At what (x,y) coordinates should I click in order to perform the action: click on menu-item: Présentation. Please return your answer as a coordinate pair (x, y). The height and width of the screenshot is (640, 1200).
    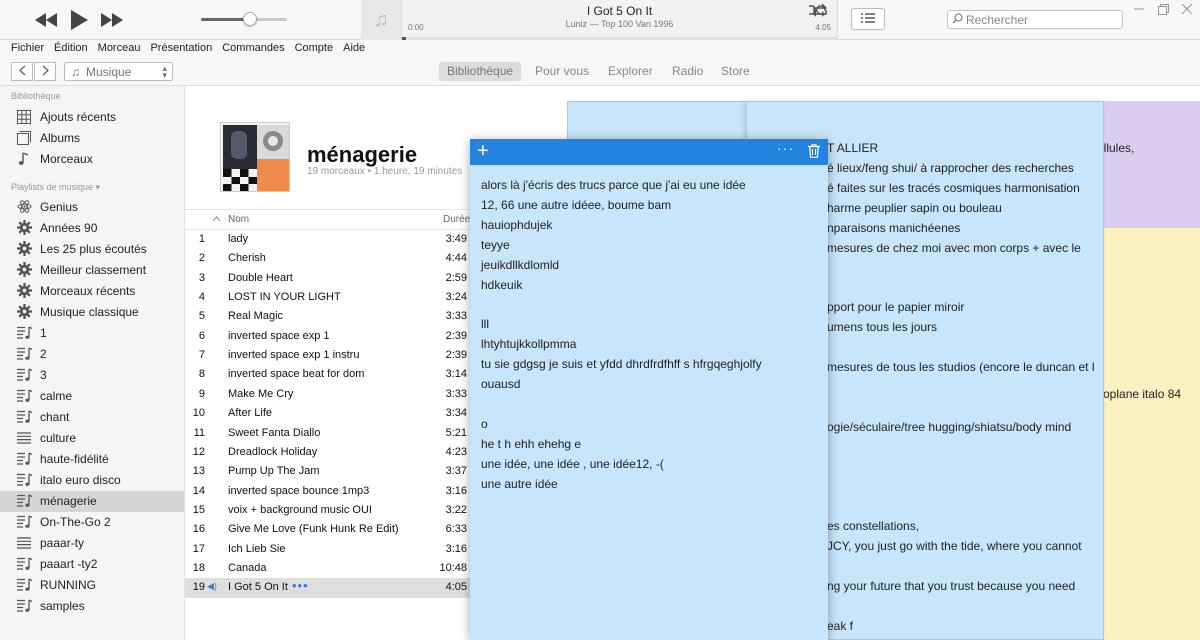
    Looking at the image, I should click on (181, 48).